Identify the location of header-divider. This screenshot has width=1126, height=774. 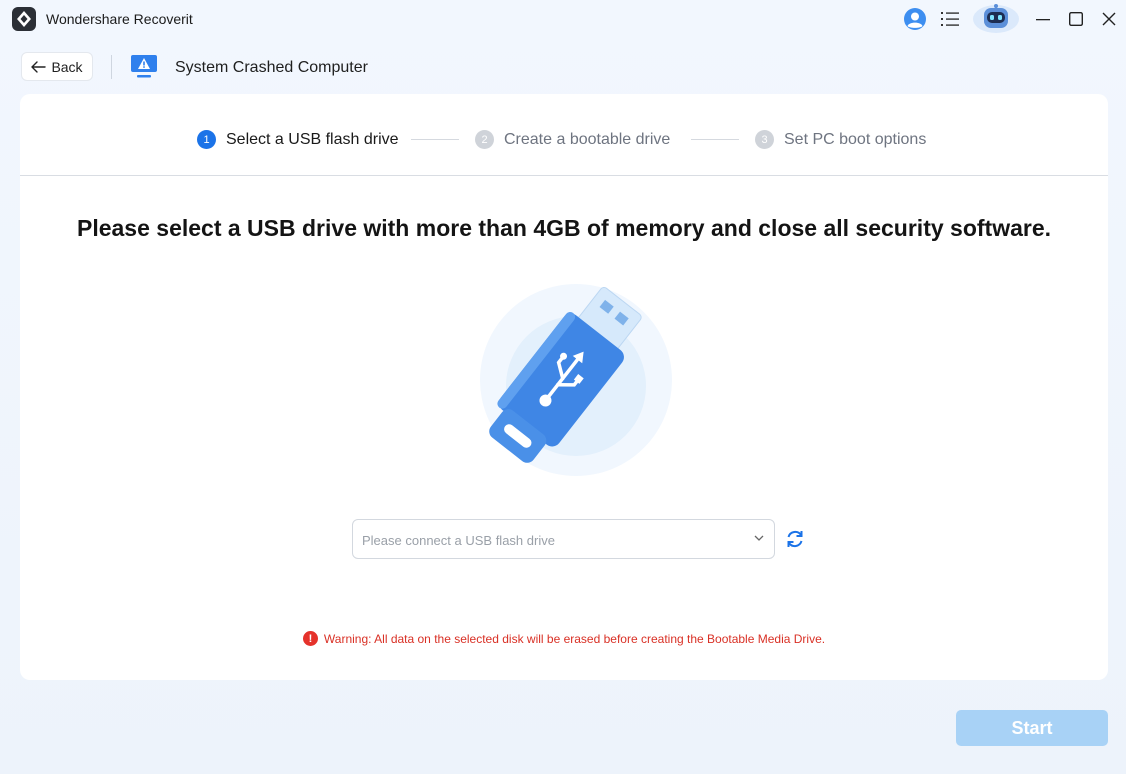
(111, 67).